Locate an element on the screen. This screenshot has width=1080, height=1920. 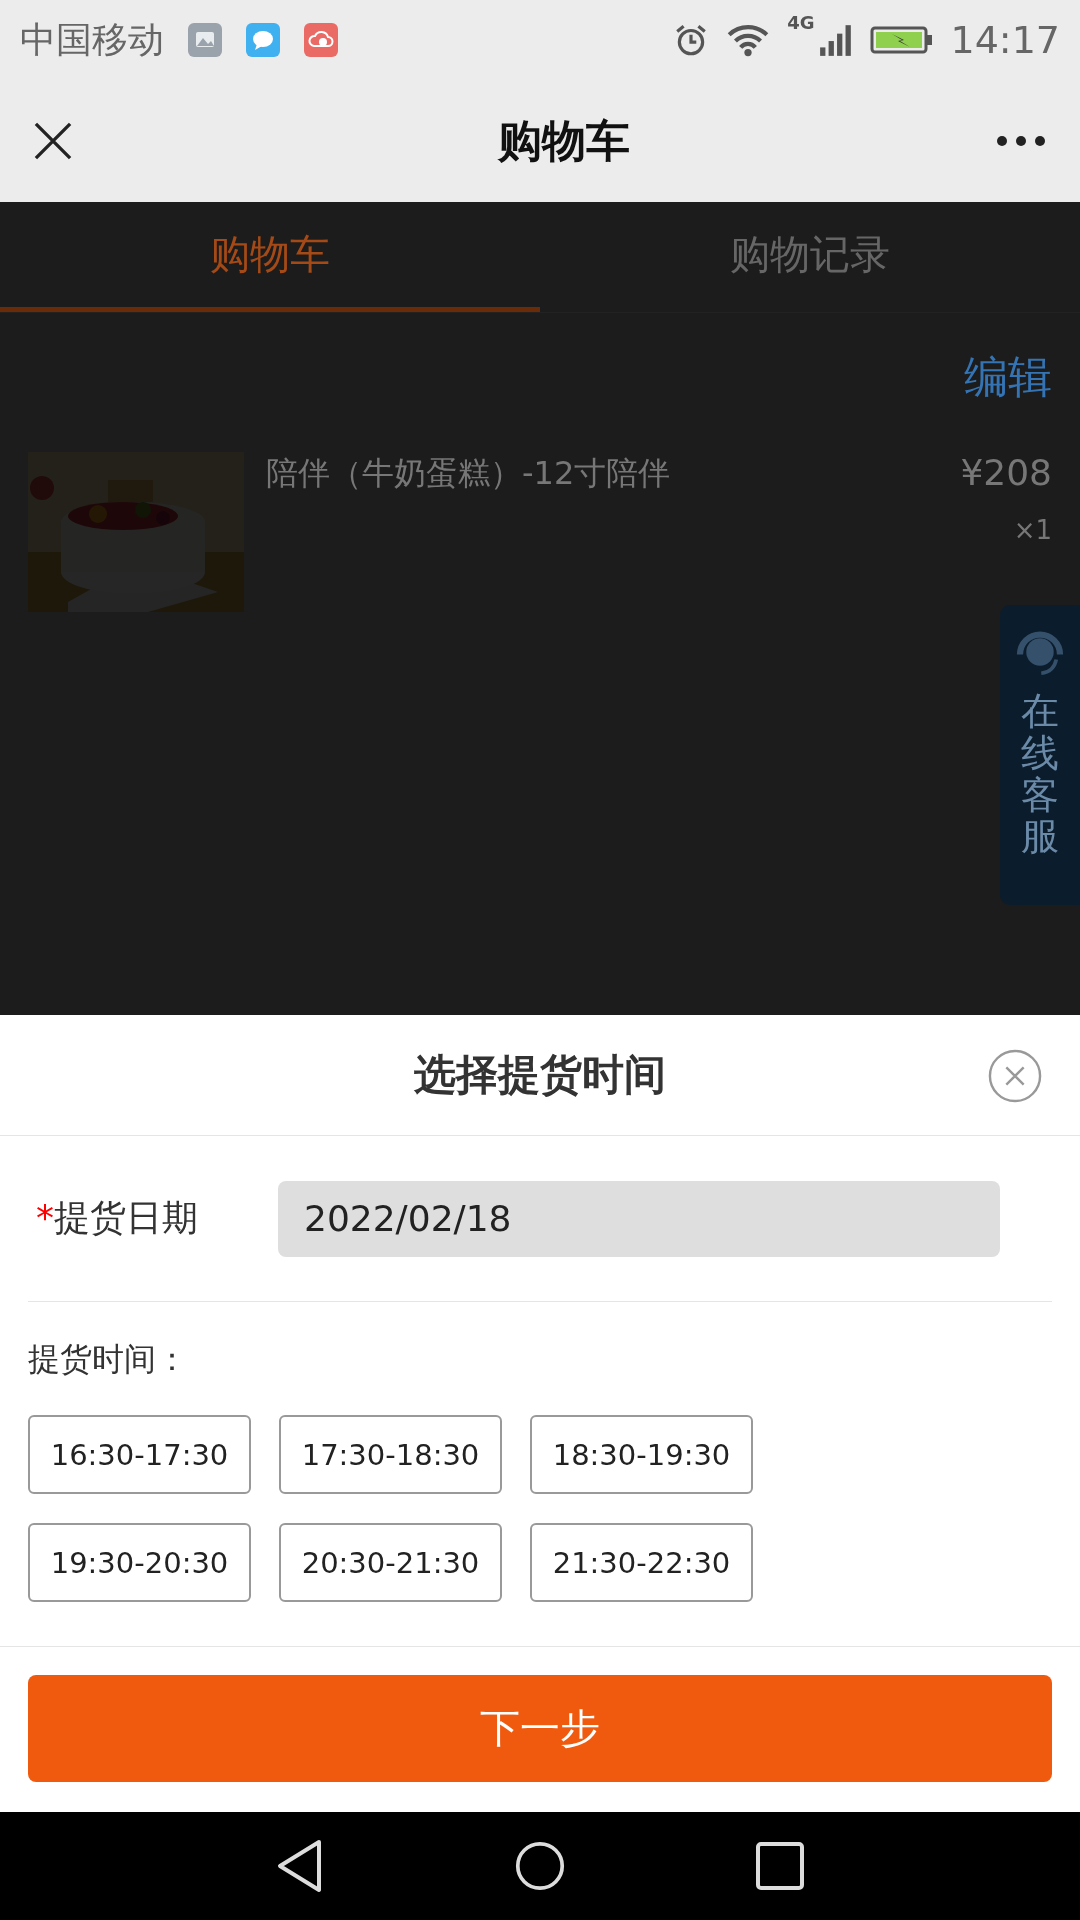
message-notification-icon is located at coordinates (263, 40).